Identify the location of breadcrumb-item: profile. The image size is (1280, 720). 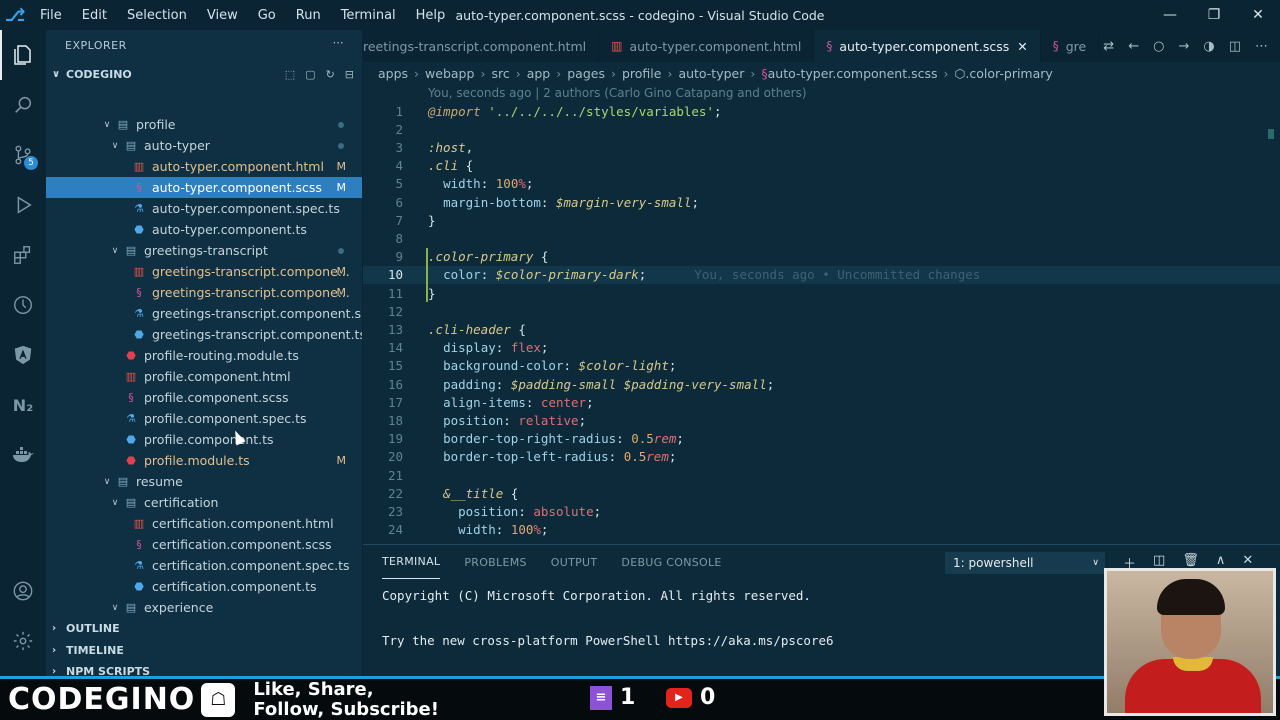
(641, 73).